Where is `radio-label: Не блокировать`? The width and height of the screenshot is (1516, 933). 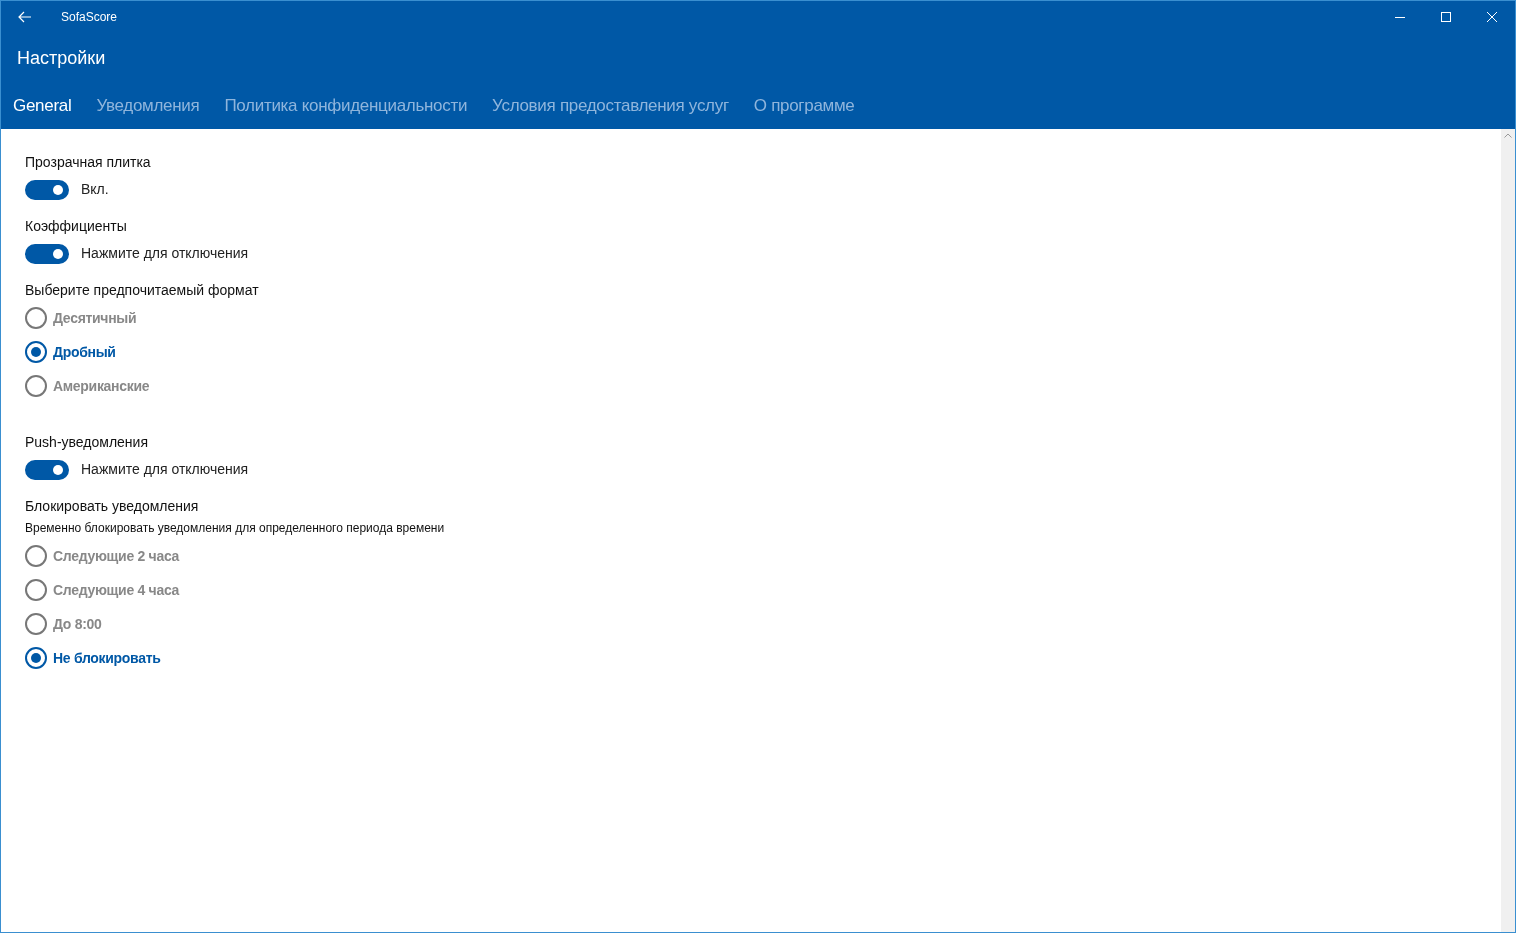
radio-label: Не блокировать is located at coordinates (107, 658).